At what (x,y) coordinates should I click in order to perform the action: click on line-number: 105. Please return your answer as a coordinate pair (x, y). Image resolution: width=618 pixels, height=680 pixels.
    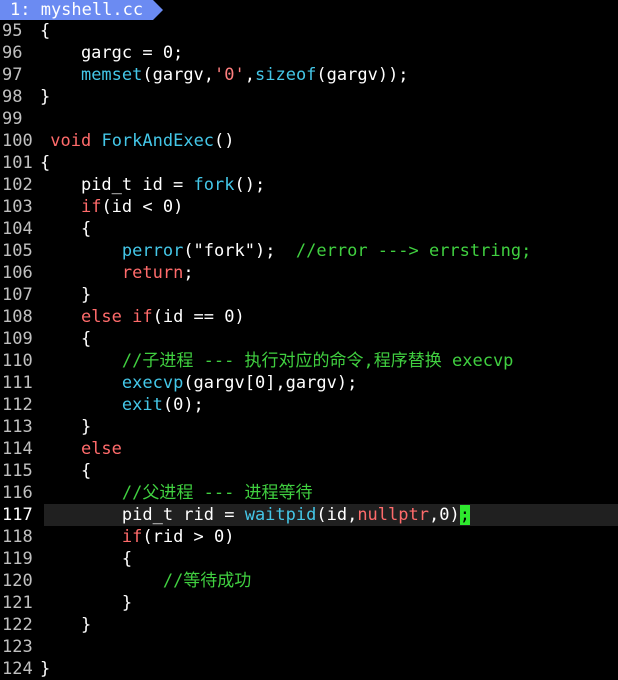
    Looking at the image, I should click on (17, 251).